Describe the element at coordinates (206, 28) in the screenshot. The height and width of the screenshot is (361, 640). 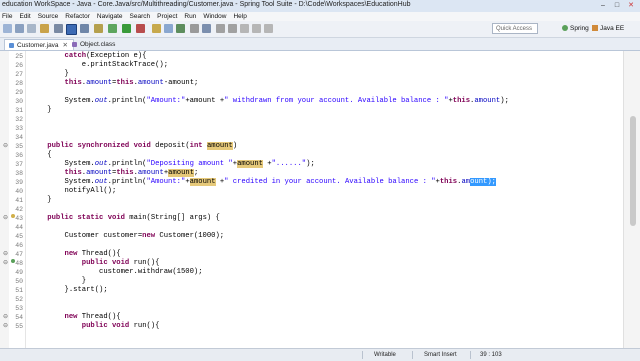
I see `search-icon` at that location.